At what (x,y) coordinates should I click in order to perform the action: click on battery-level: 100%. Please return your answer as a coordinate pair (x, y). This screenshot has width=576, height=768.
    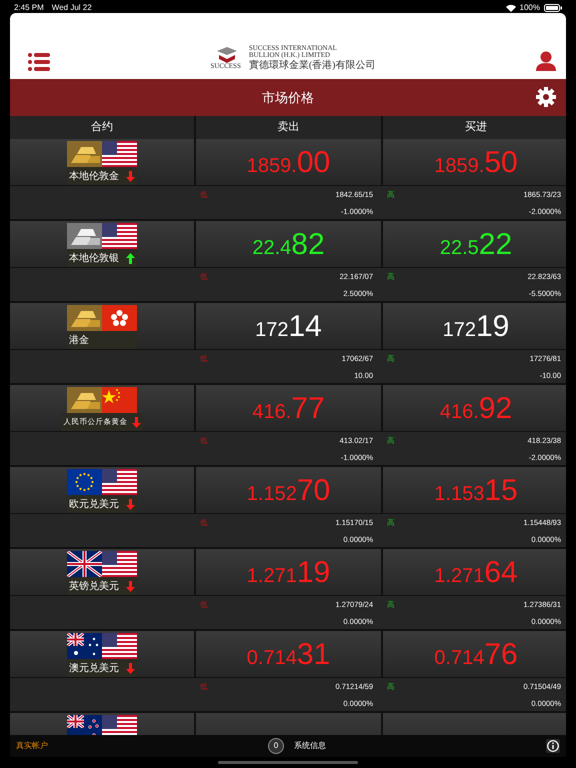
    Looking at the image, I should click on (530, 8).